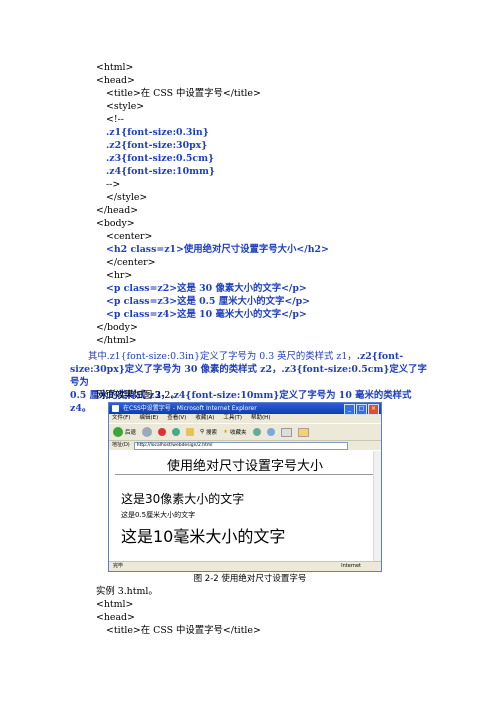  Describe the element at coordinates (115, 408) in the screenshot. I see `ie-icon` at that location.